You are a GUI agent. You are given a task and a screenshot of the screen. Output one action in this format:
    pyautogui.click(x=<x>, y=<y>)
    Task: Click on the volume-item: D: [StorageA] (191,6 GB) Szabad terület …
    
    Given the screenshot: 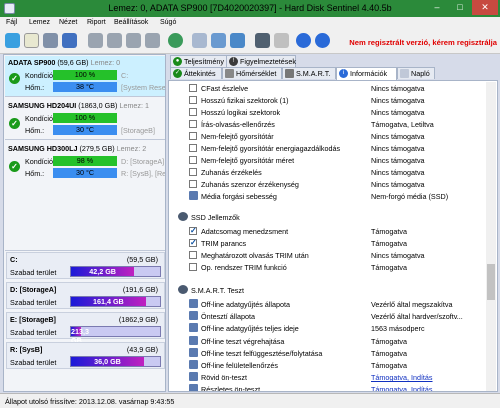 What is the action you would take?
    pyautogui.click(x=85, y=295)
    